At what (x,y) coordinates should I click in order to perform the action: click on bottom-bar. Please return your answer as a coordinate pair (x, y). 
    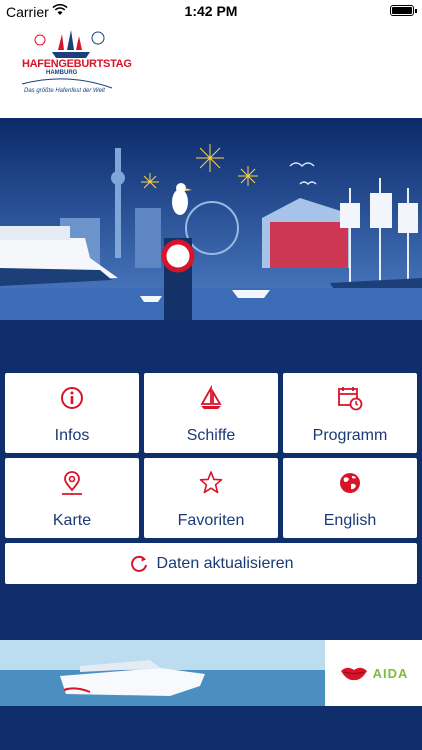
    Looking at the image, I should click on (211, 728).